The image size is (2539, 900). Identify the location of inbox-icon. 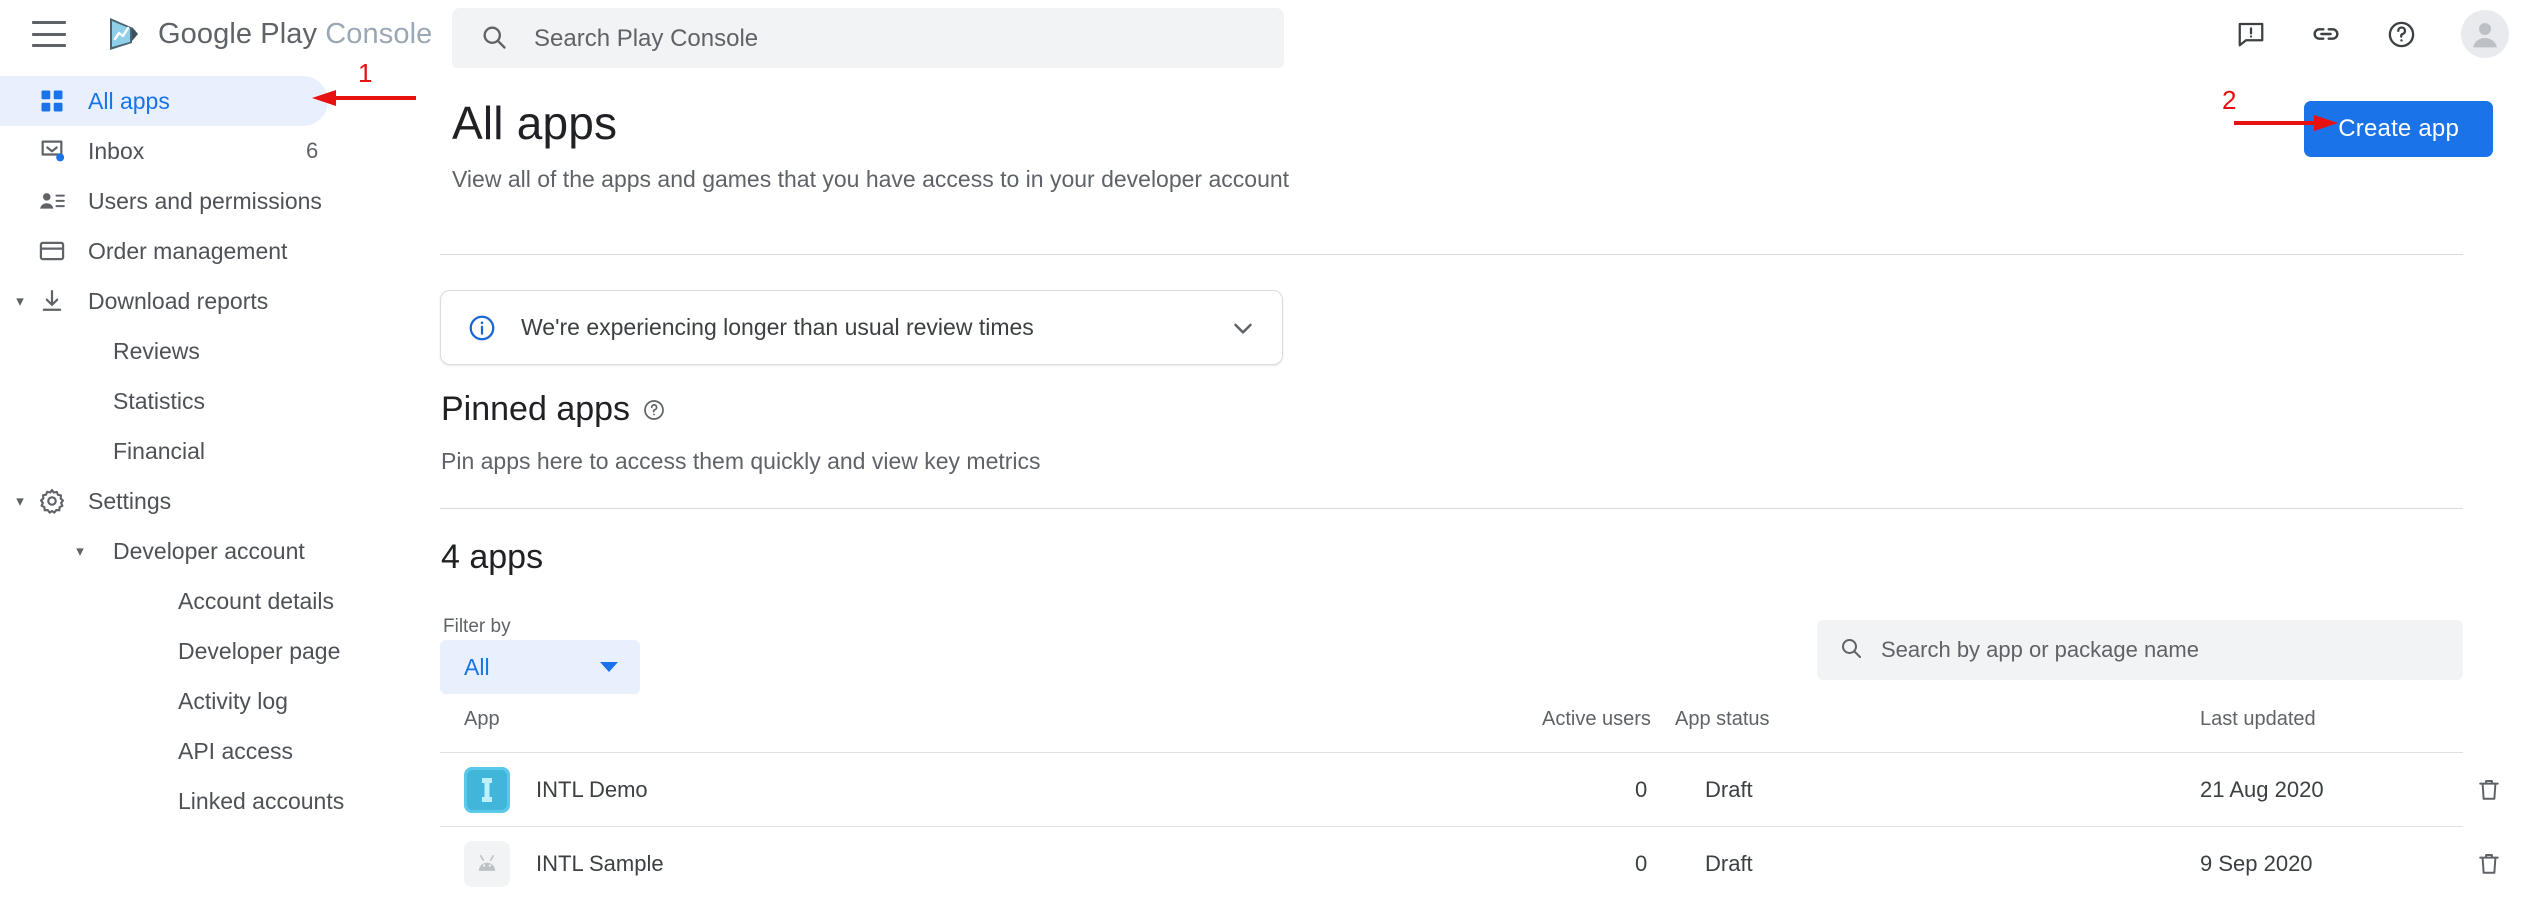
(52, 151).